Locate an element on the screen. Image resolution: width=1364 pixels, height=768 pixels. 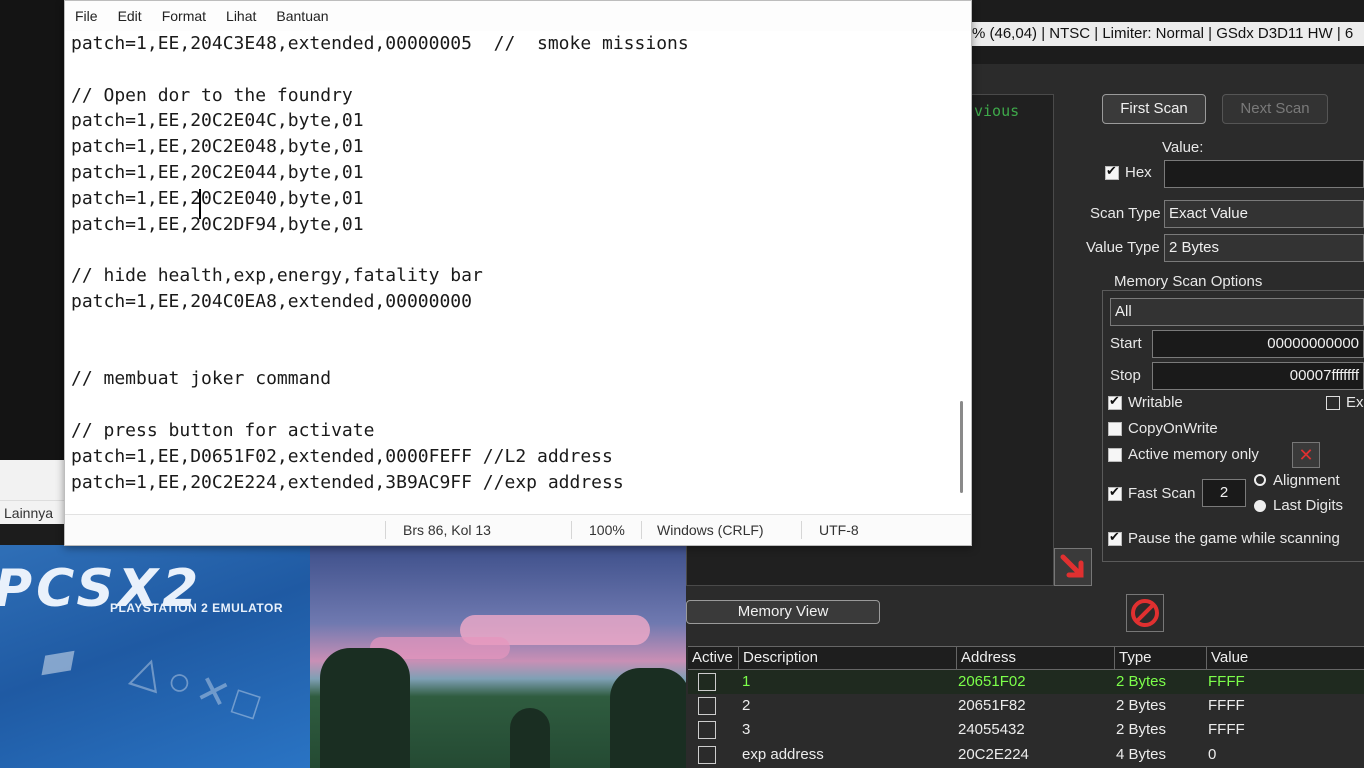
first-scan-button: First Scan is located at coordinates (1154, 109).